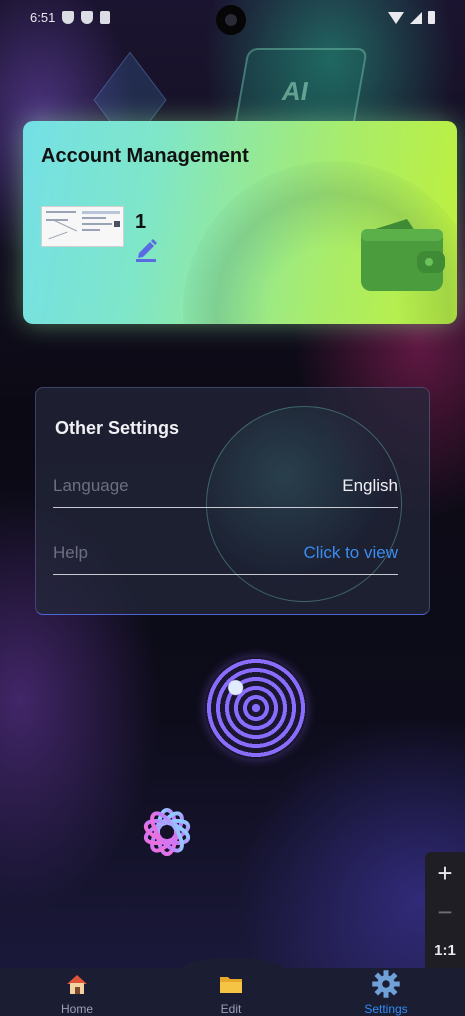 The height and width of the screenshot is (1016, 465). I want to click on edit-icon, so click(147, 249).